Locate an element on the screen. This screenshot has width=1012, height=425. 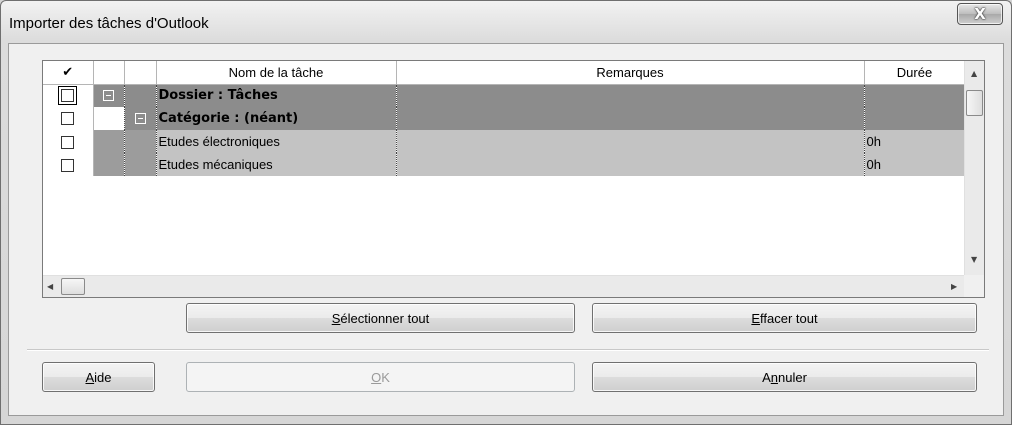
window-title: Importer des tâches d'Outlook is located at coordinates (109, 23).